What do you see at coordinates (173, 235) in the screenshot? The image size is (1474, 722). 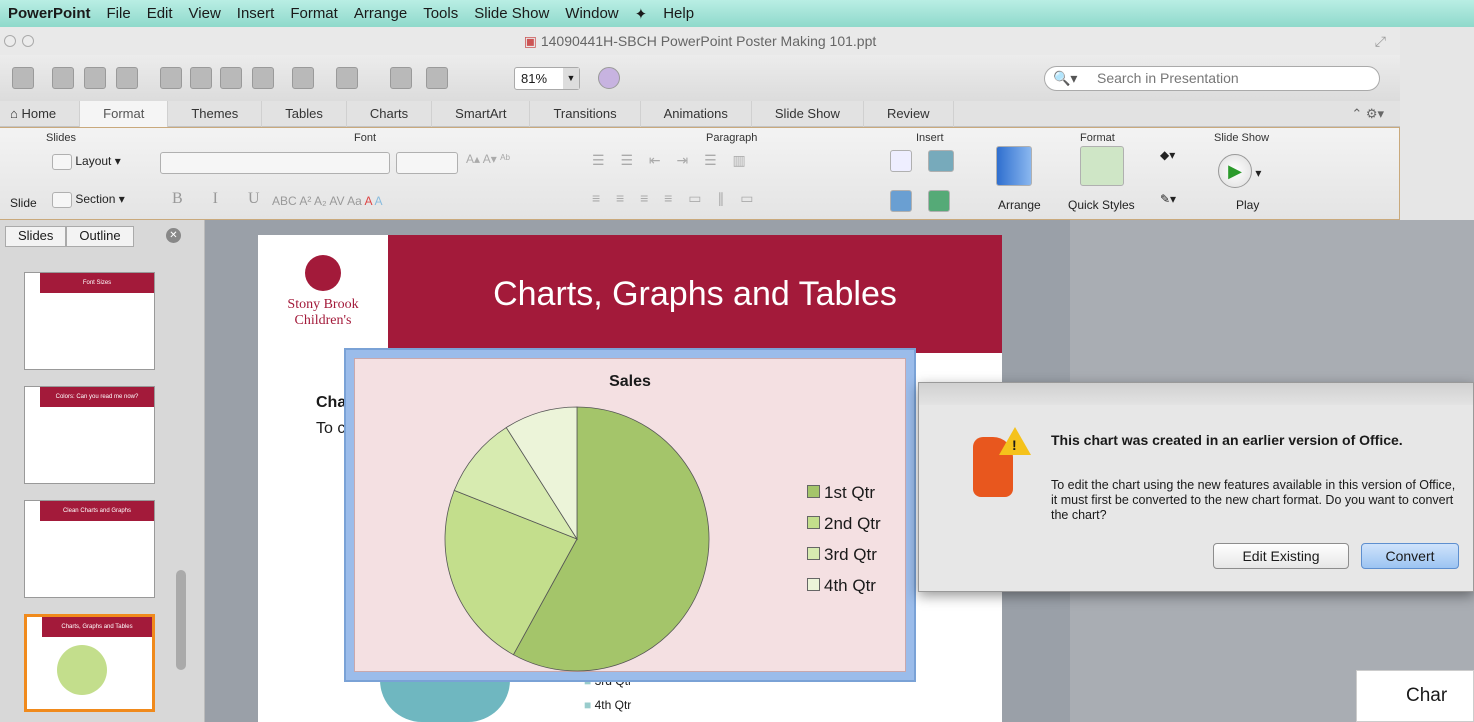 I see `close-panel-icon: ✕` at bounding box center [173, 235].